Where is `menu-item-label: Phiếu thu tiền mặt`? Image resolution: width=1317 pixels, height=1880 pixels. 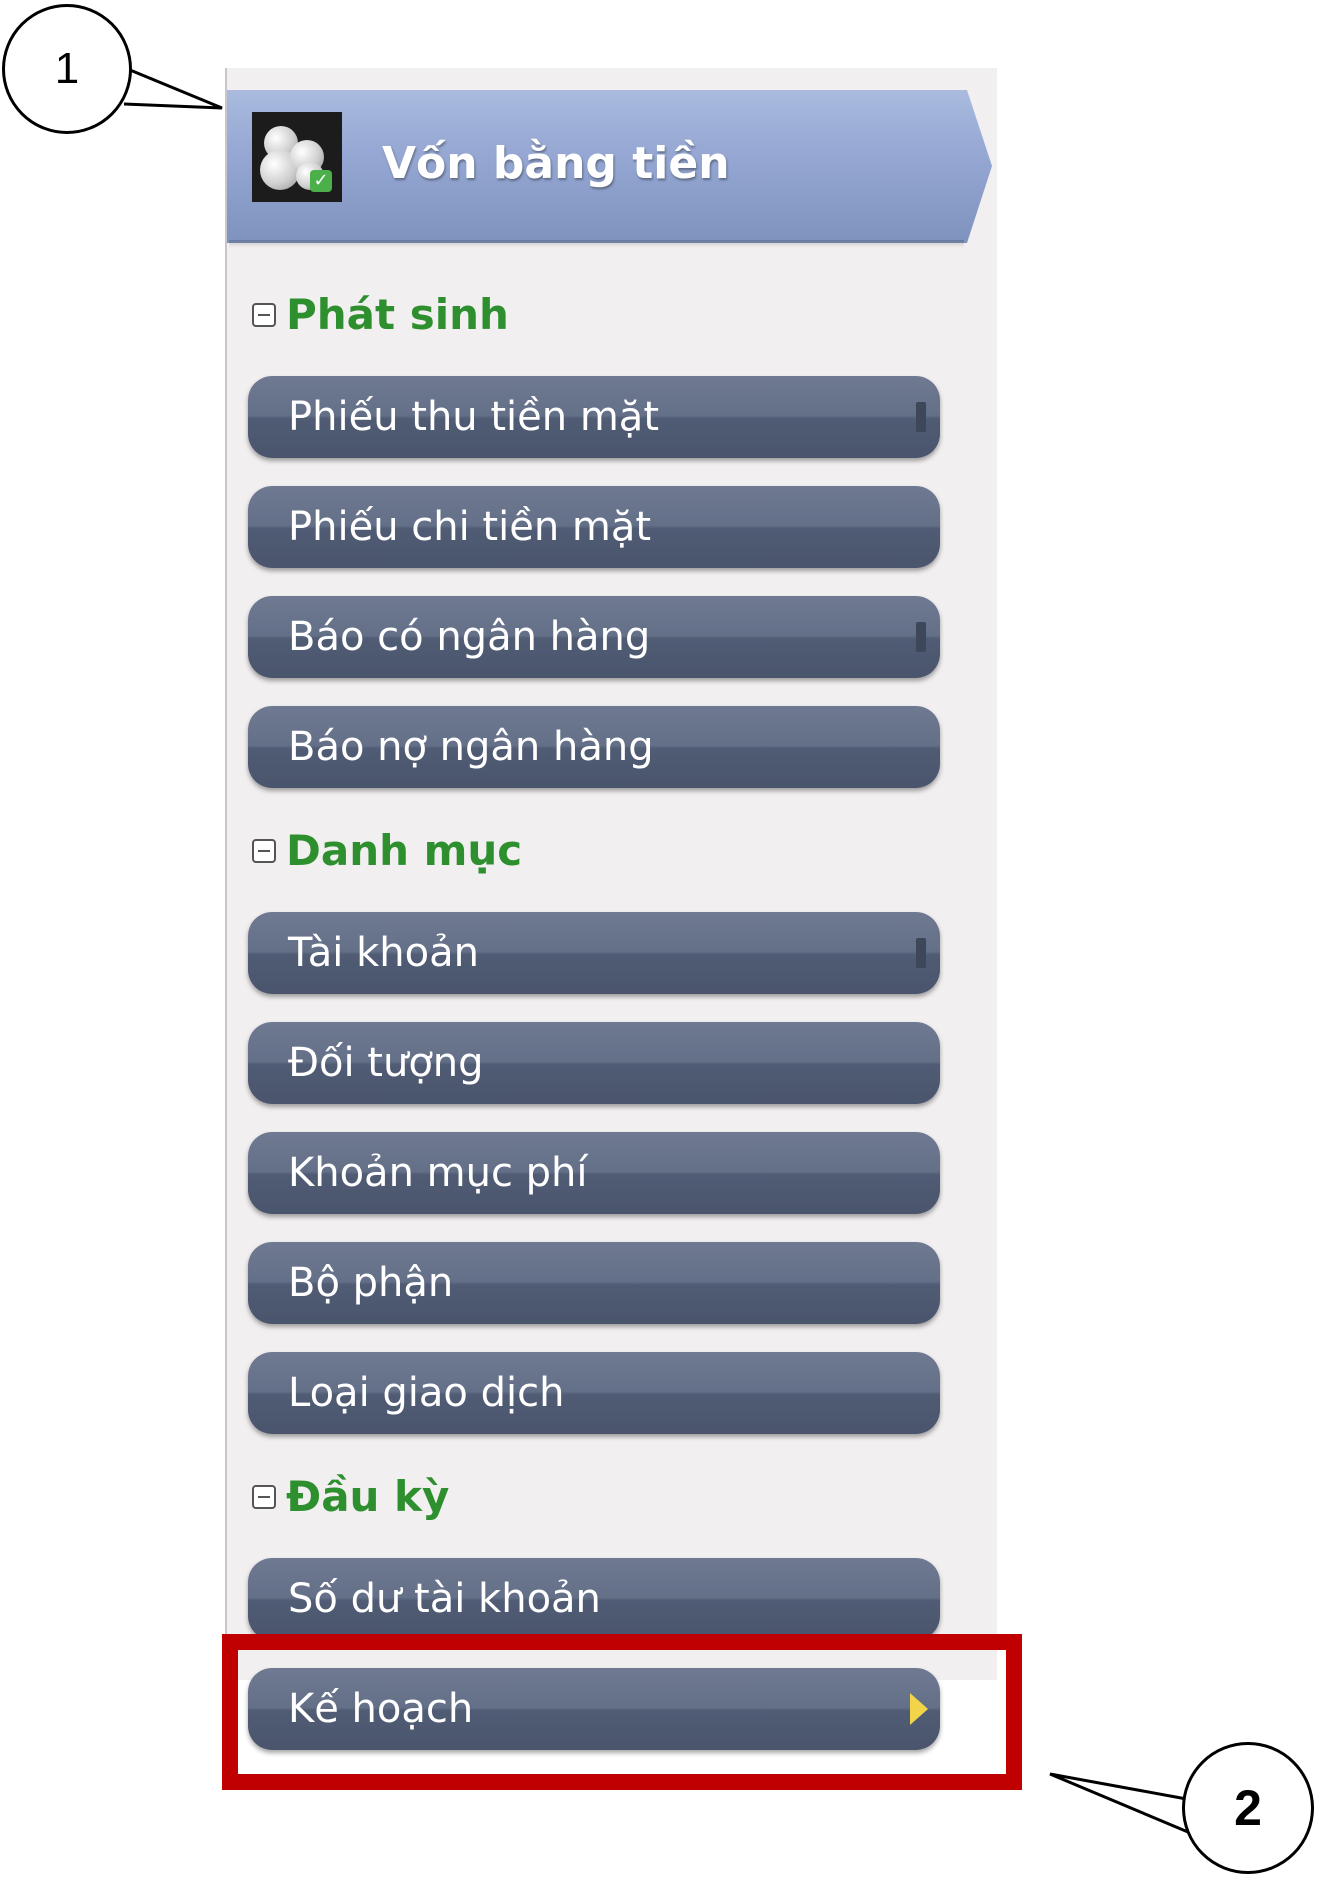
menu-item-label: Phiếu thu tiền mặt is located at coordinates (473, 417).